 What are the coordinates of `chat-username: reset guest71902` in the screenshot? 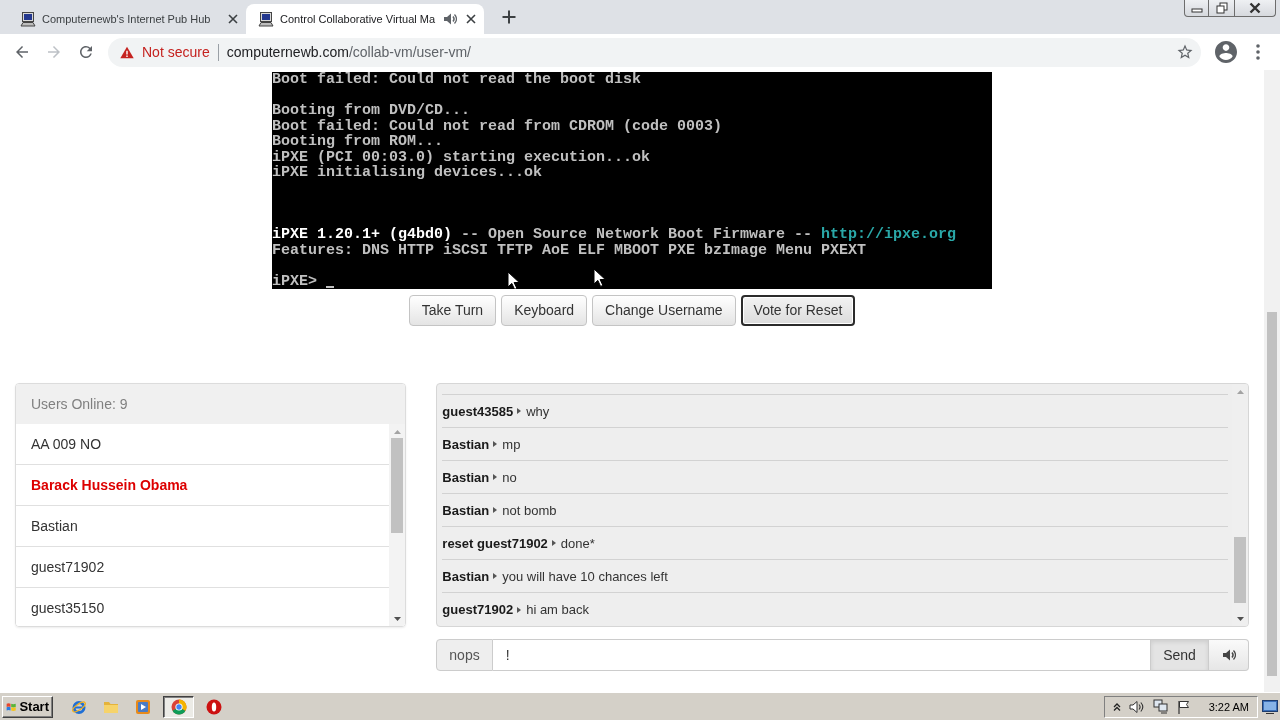 It's located at (495, 543).